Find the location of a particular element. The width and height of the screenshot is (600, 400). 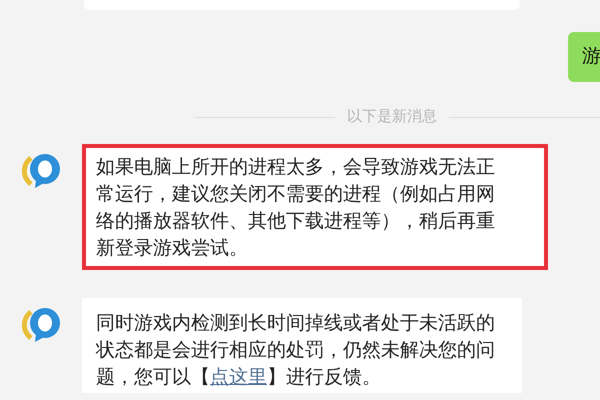

feedback-link: 点这里 is located at coordinates (238, 377).